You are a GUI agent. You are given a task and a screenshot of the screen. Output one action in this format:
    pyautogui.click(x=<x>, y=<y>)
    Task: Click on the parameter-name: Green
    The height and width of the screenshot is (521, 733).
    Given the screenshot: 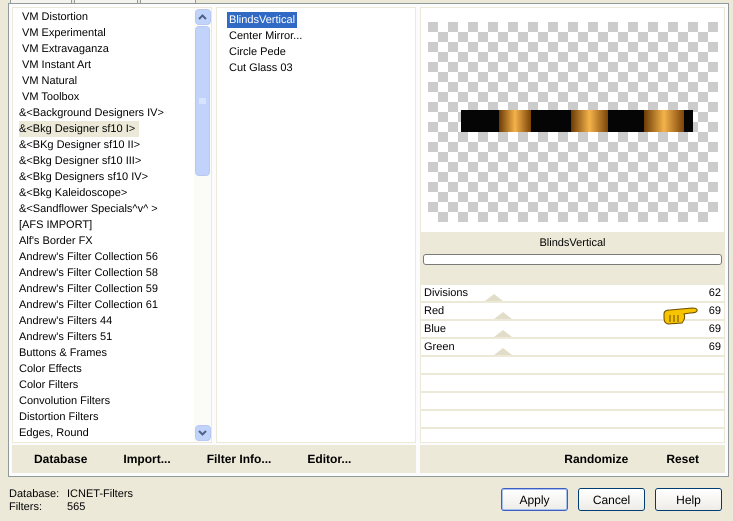 What is the action you would take?
    pyautogui.click(x=439, y=347)
    